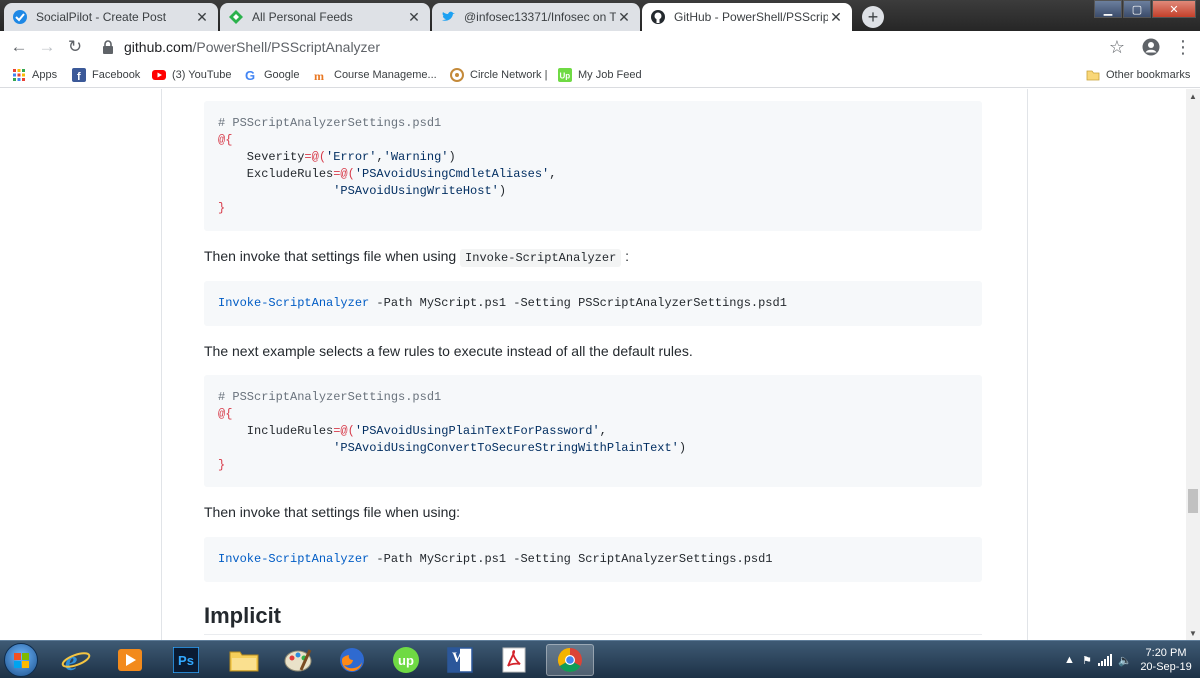 This screenshot has height=678, width=1200. I want to click on close-window-icon: ✕, so click(1174, 9).